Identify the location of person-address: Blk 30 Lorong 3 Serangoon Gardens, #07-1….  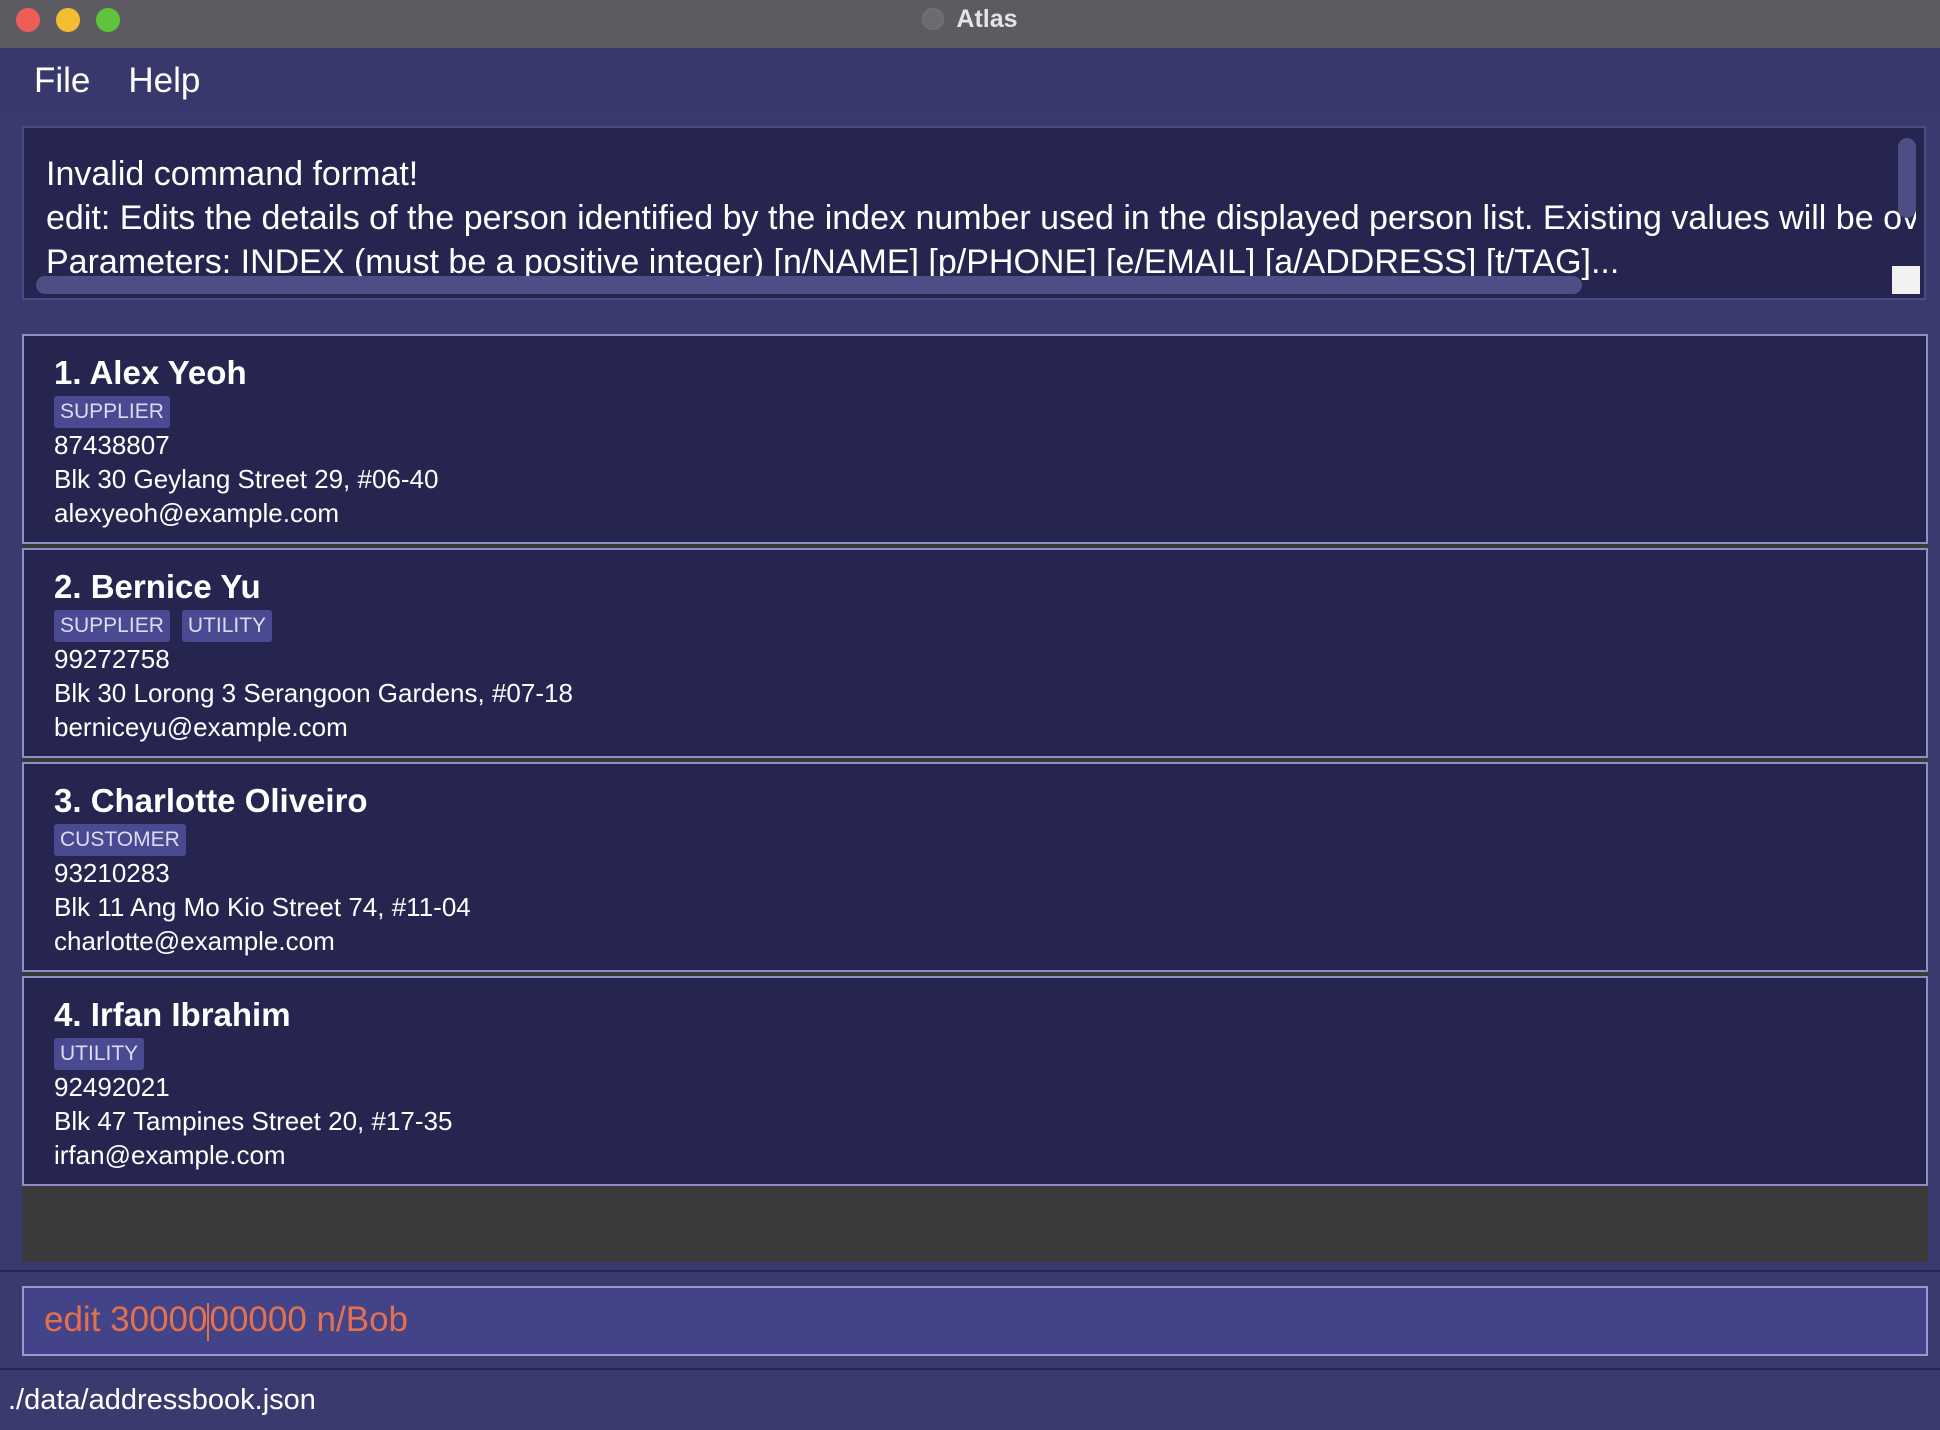
(313, 693).